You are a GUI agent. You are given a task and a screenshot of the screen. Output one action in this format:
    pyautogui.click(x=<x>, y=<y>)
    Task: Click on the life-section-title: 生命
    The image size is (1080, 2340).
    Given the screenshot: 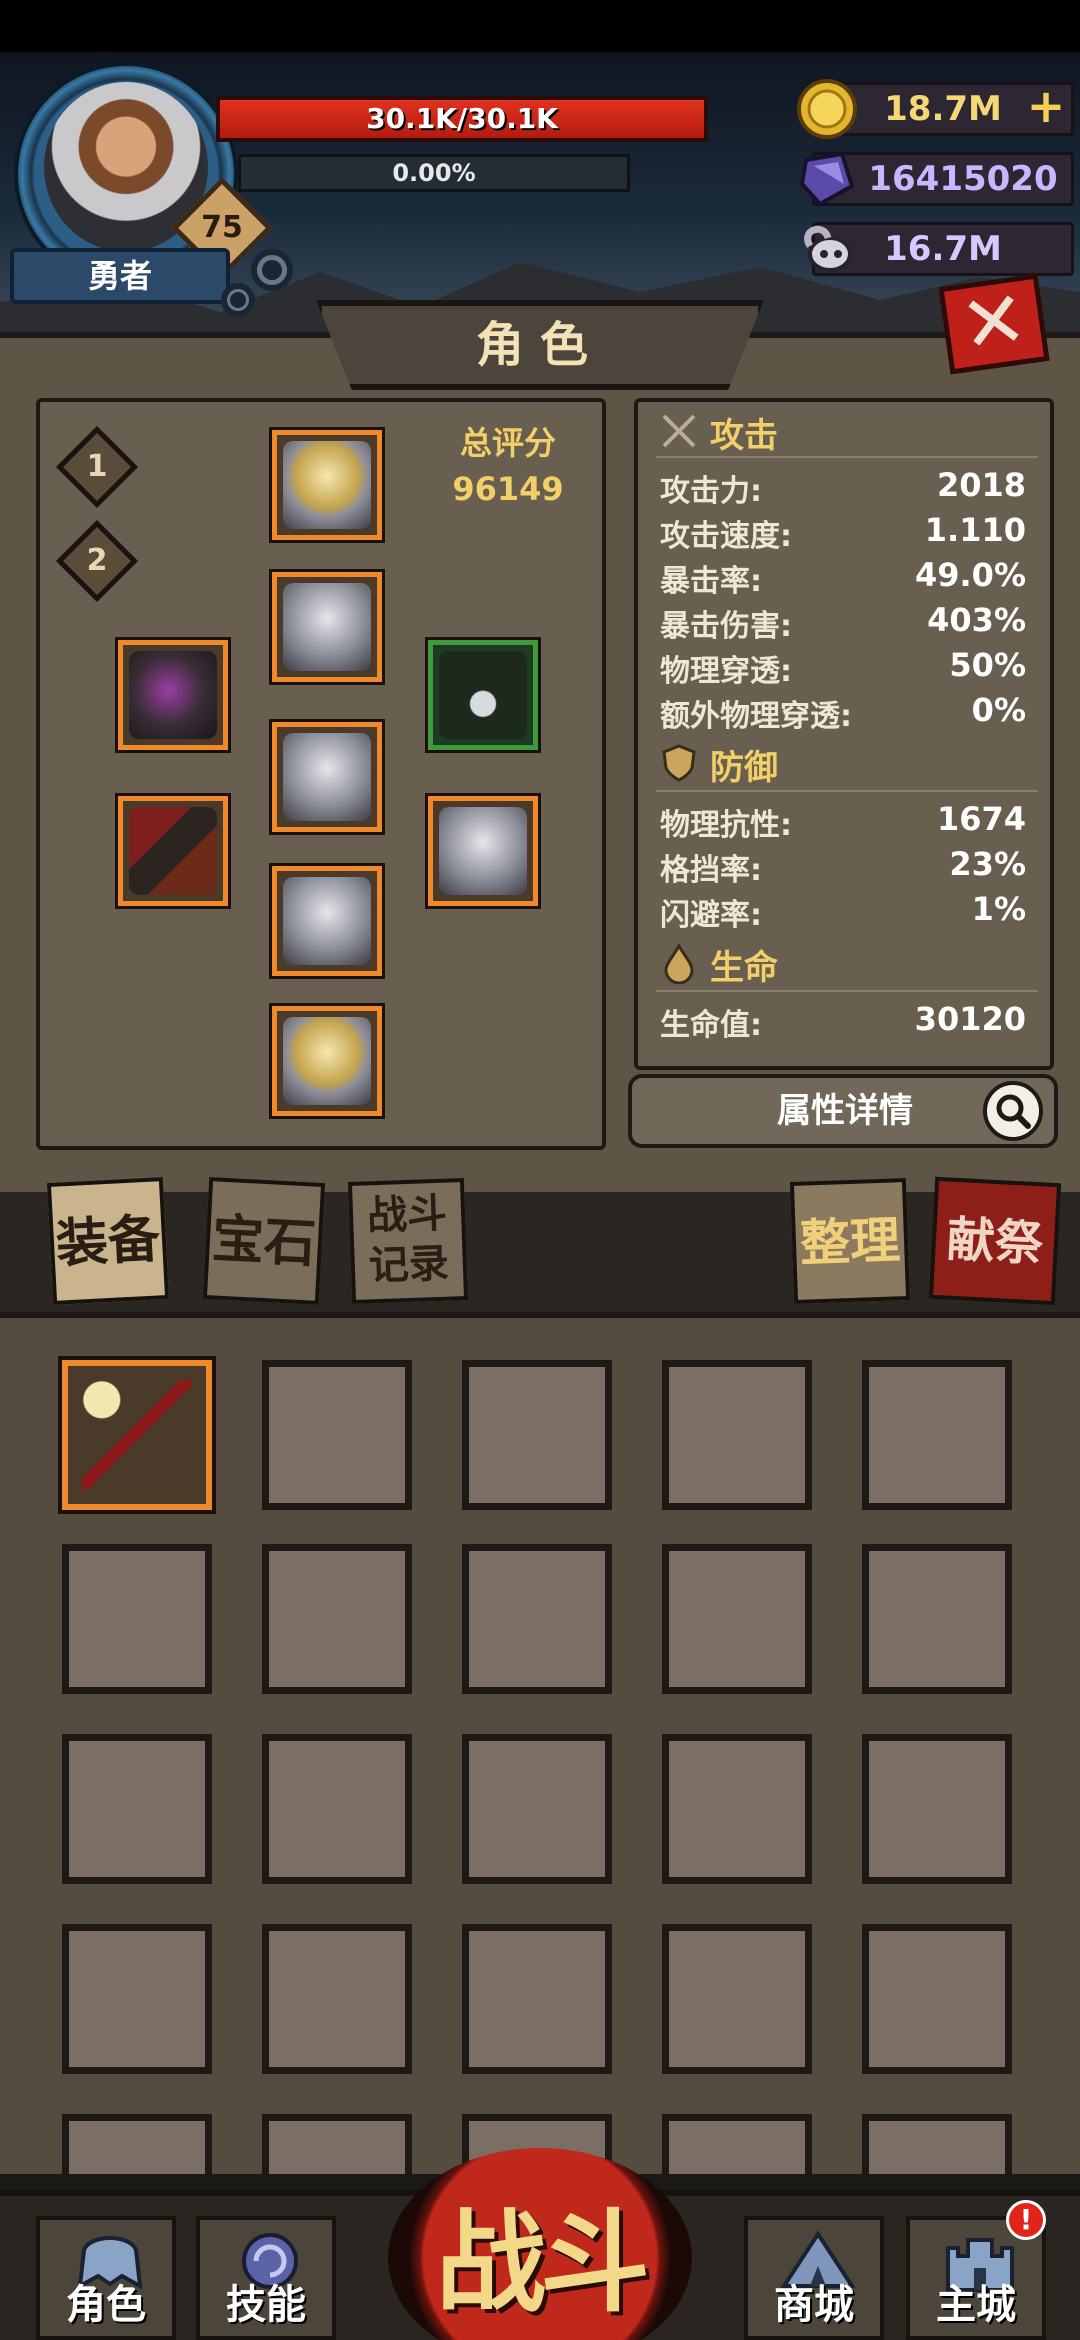 What is the action you would take?
    pyautogui.click(x=744, y=968)
    